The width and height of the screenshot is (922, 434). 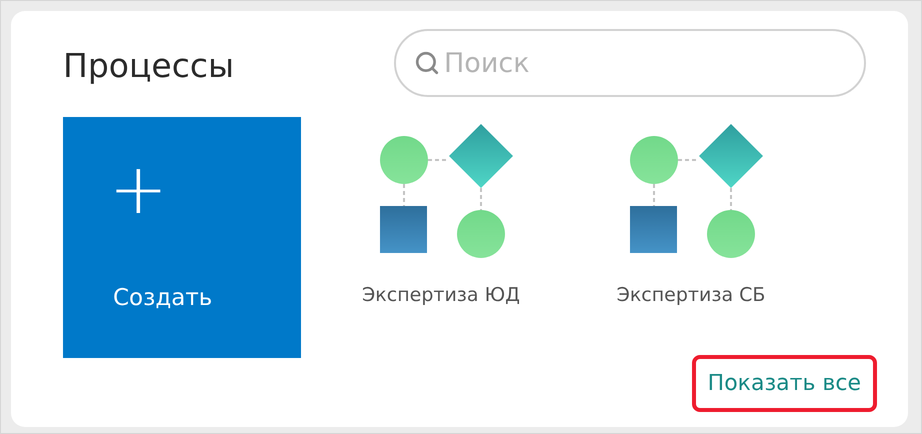 I want to click on section-title: Процессы, so click(x=149, y=63).